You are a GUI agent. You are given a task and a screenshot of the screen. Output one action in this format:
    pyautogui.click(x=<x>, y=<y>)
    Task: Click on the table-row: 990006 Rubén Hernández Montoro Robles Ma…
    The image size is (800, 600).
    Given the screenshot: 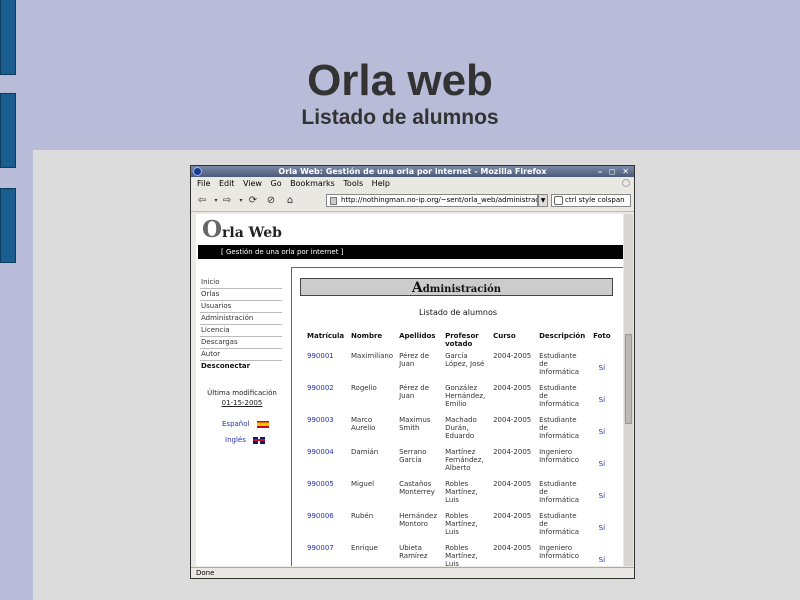 What is the action you would take?
    pyautogui.click(x=459, y=528)
    